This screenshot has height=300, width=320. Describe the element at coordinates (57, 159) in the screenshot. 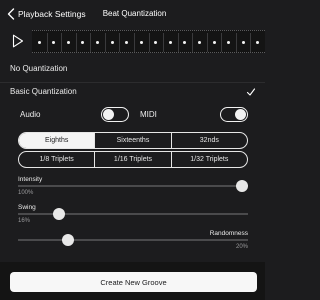

I see `segment-1-8-triplets: 1/8 Triplets` at that location.